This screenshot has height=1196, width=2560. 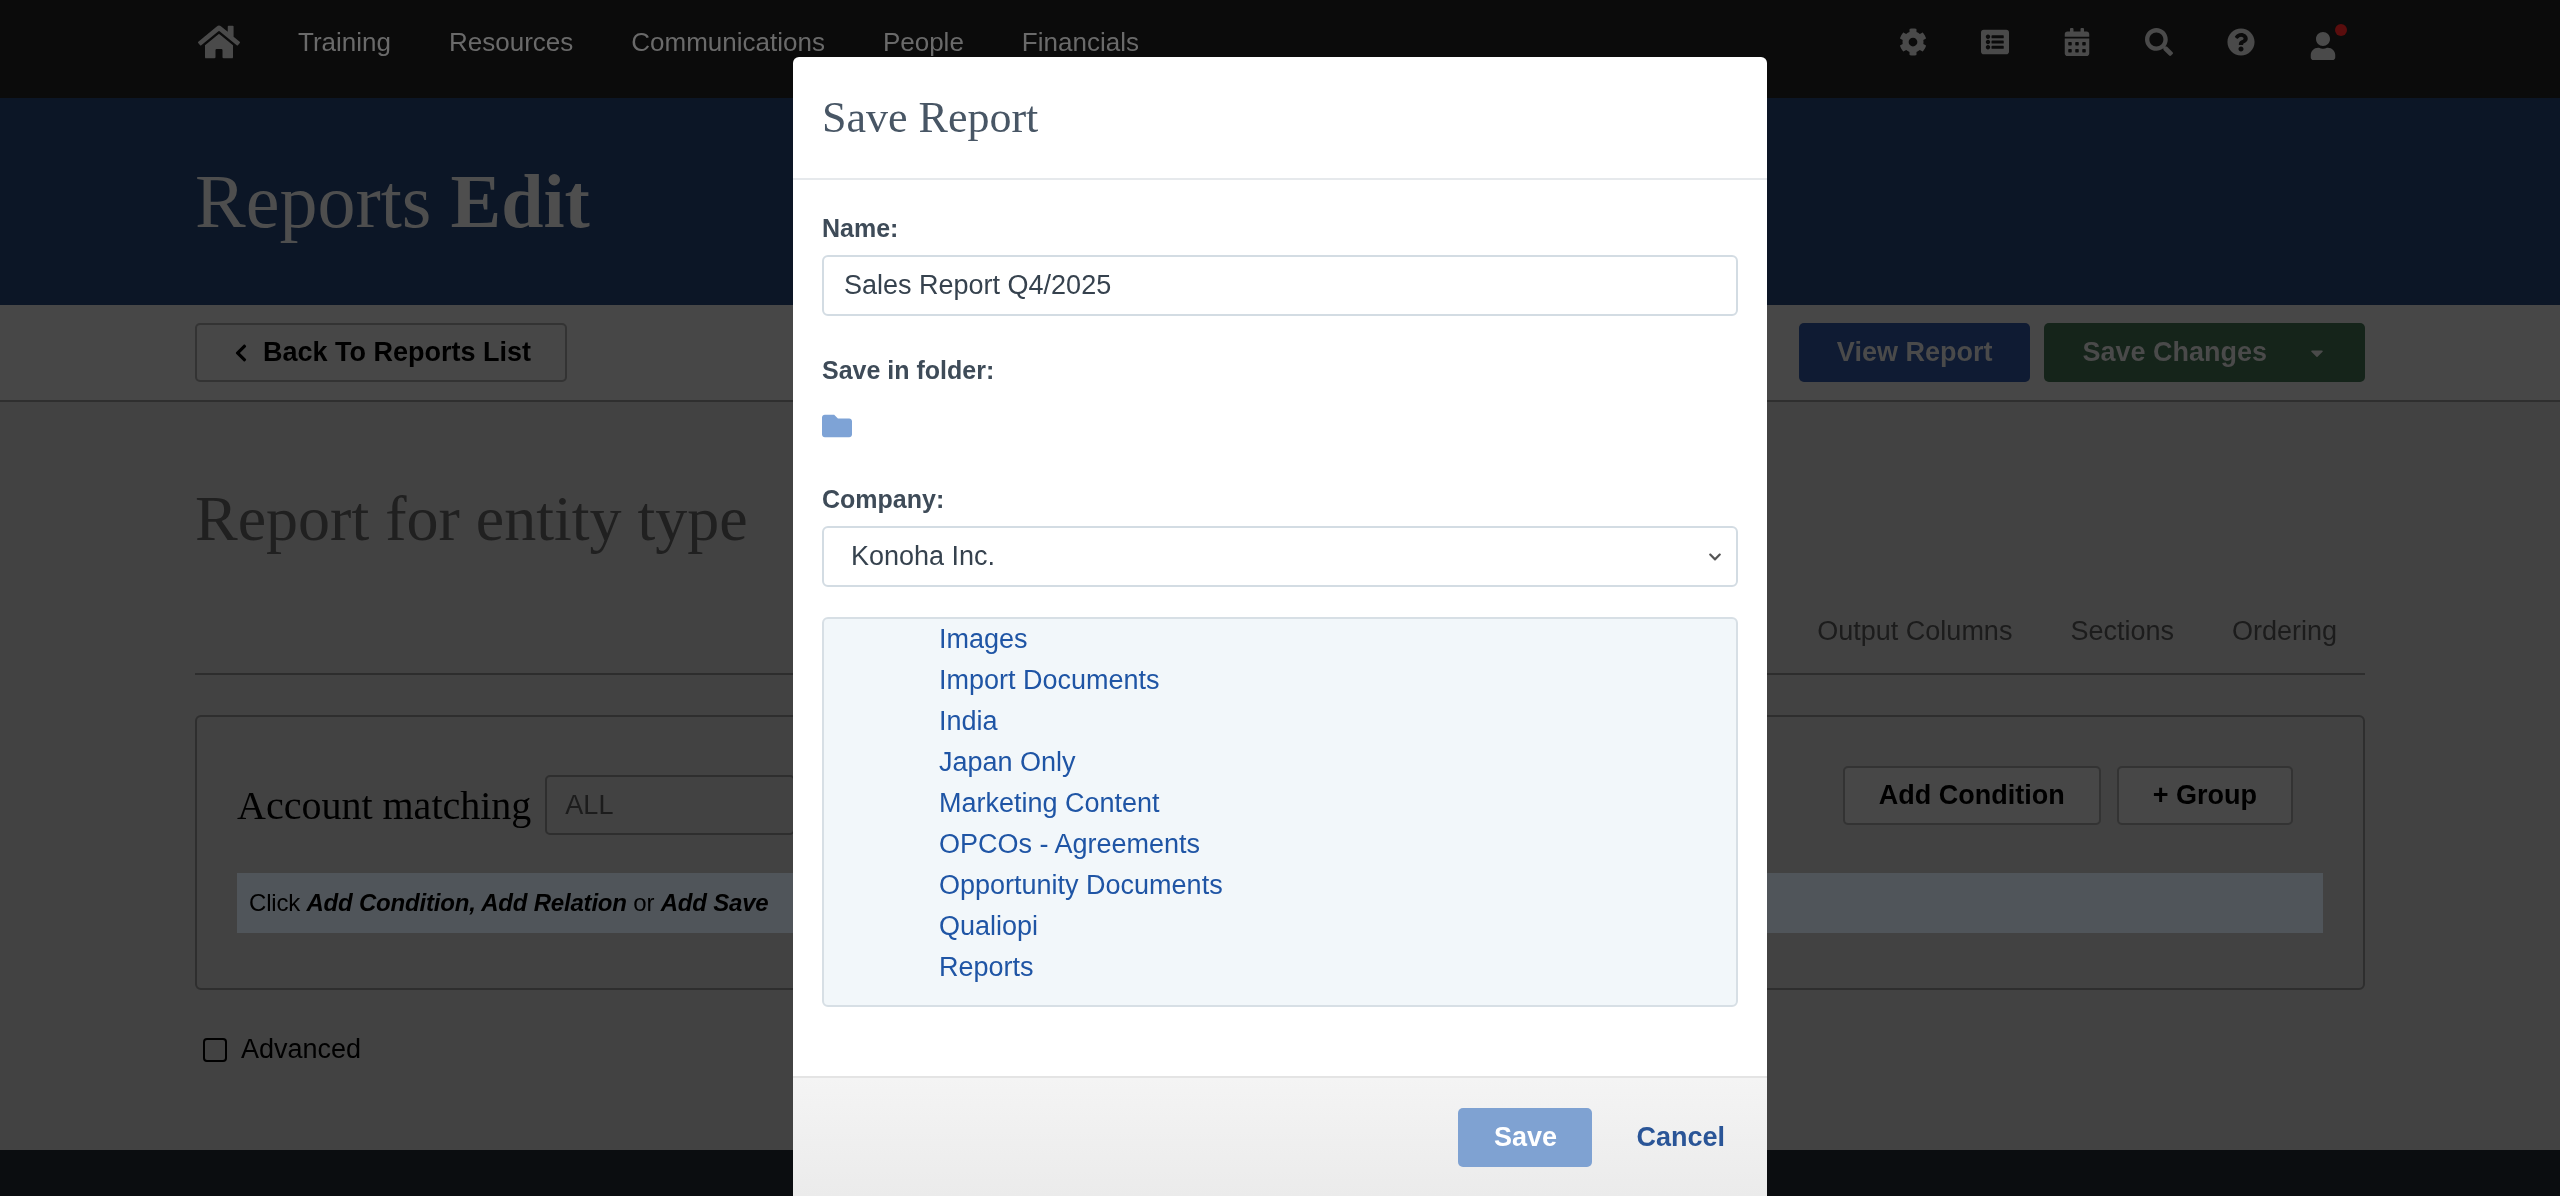 What do you see at coordinates (968, 721) in the screenshot?
I see `folder-item: India` at bounding box center [968, 721].